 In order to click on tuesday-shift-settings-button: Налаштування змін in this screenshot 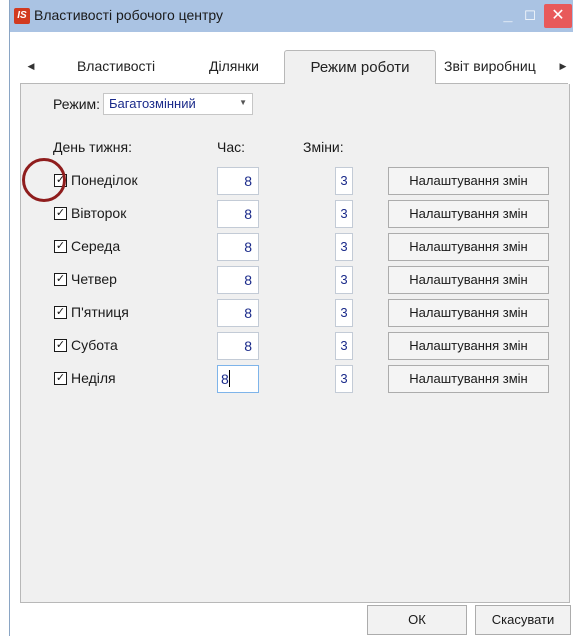, I will do `click(468, 214)`.